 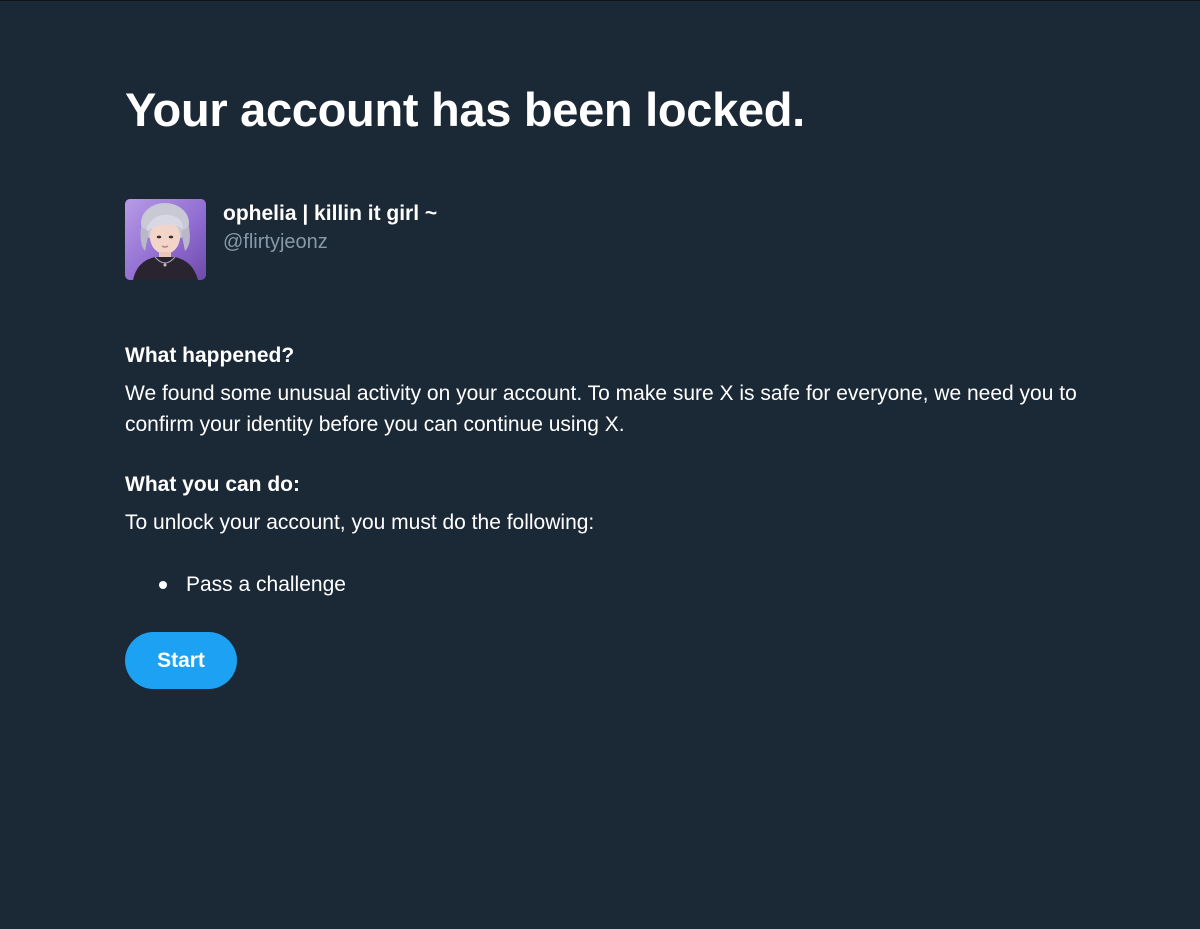 I want to click on account-card: ophelia | killin it girl ~ @flirtyjeonz, so click(x=281, y=239).